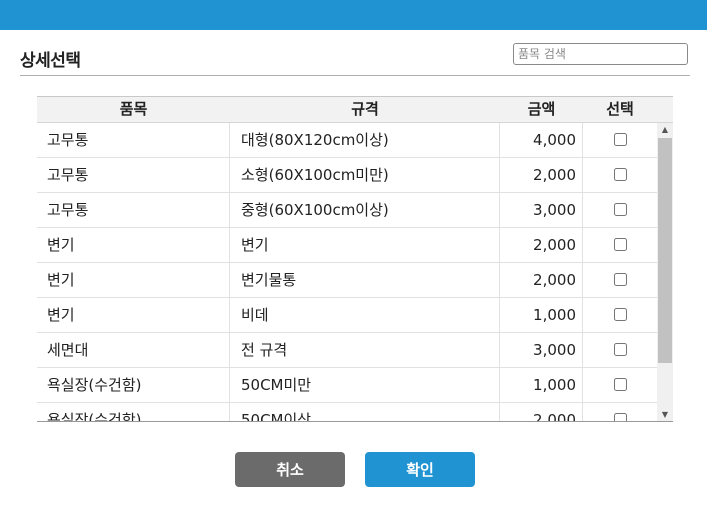  What do you see at coordinates (290, 469) in the screenshot?
I see `cancel-button: 취소` at bounding box center [290, 469].